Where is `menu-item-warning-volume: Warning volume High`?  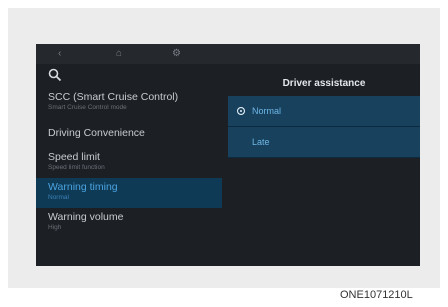 menu-item-warning-volume: Warning volume High is located at coordinates (129, 223).